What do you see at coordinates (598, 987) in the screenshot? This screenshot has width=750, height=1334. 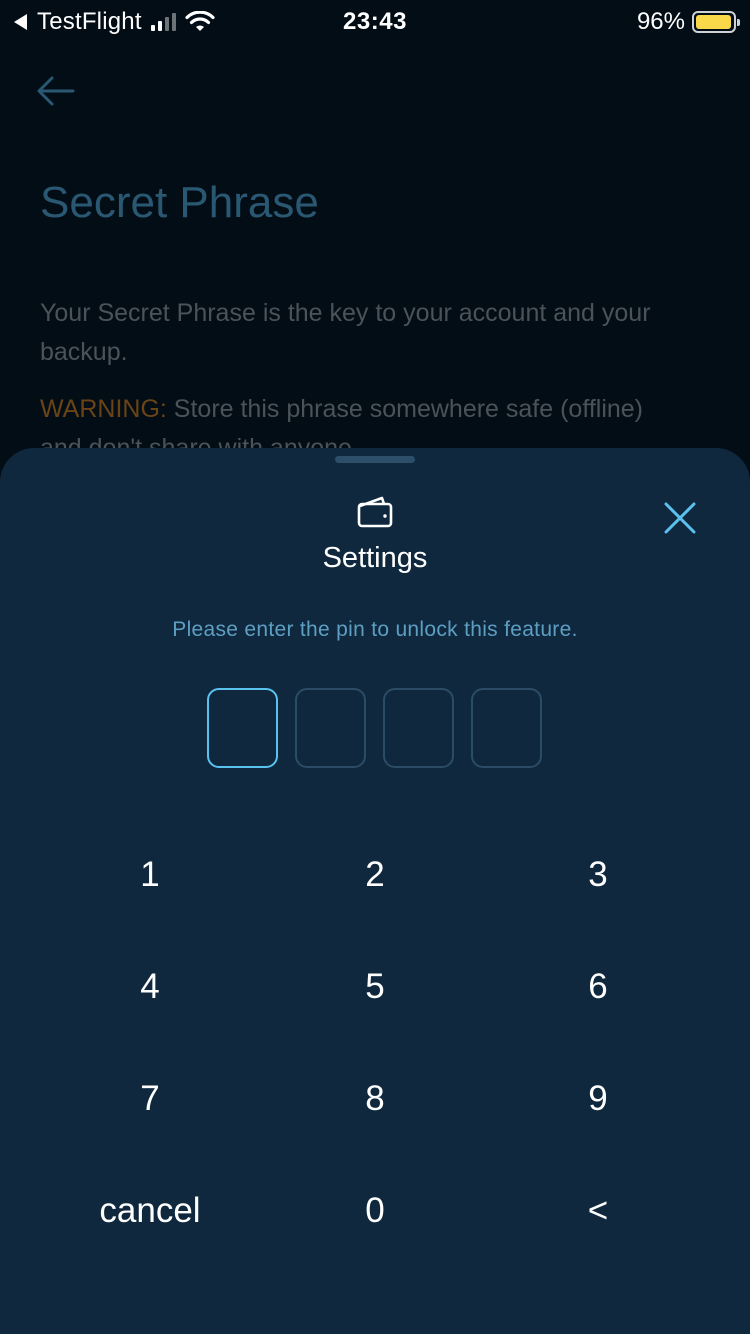 I see `key-6: 6` at bounding box center [598, 987].